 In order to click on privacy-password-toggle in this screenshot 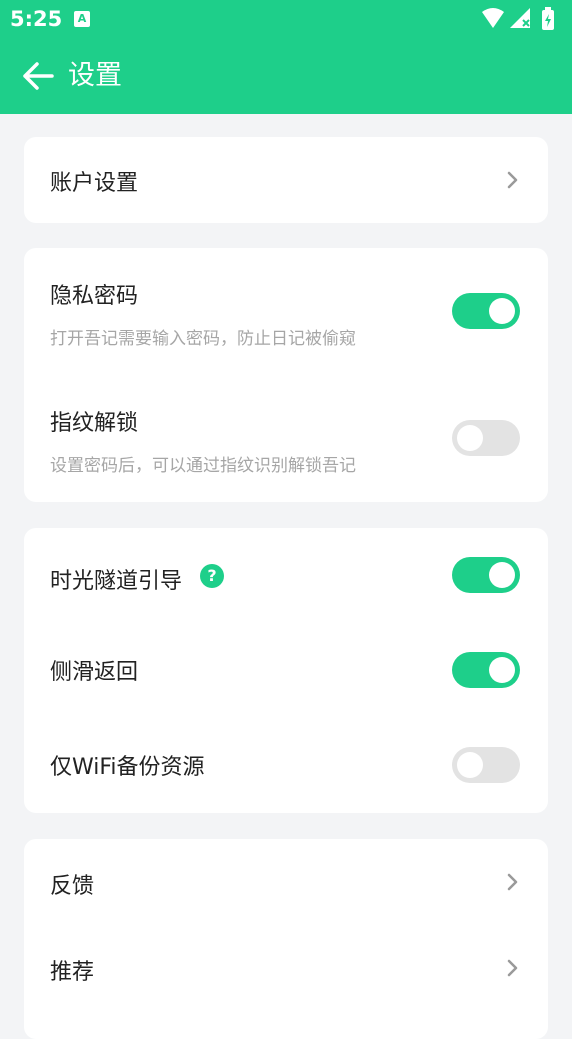, I will do `click(486, 311)`.